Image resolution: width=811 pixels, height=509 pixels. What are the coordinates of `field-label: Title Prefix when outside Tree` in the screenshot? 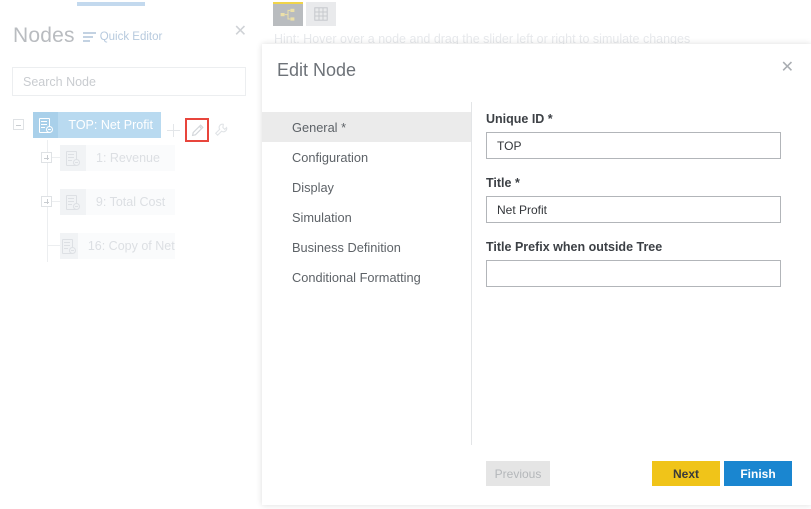 It's located at (574, 247).